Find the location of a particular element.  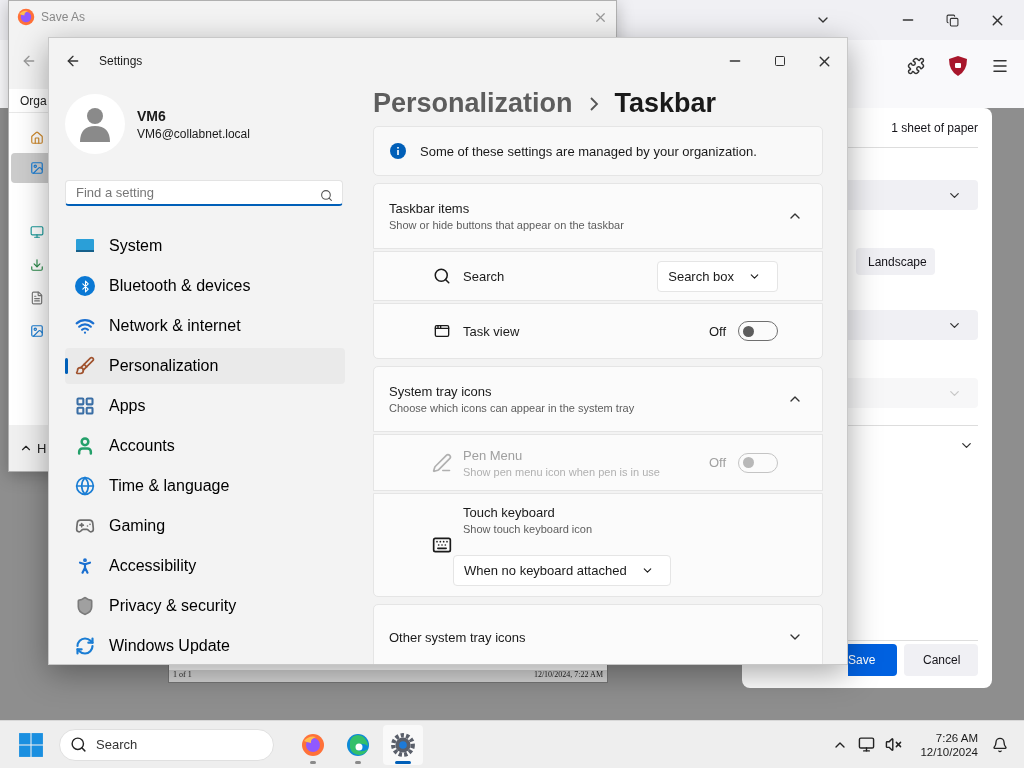

wifi-icon is located at coordinates (85, 326).